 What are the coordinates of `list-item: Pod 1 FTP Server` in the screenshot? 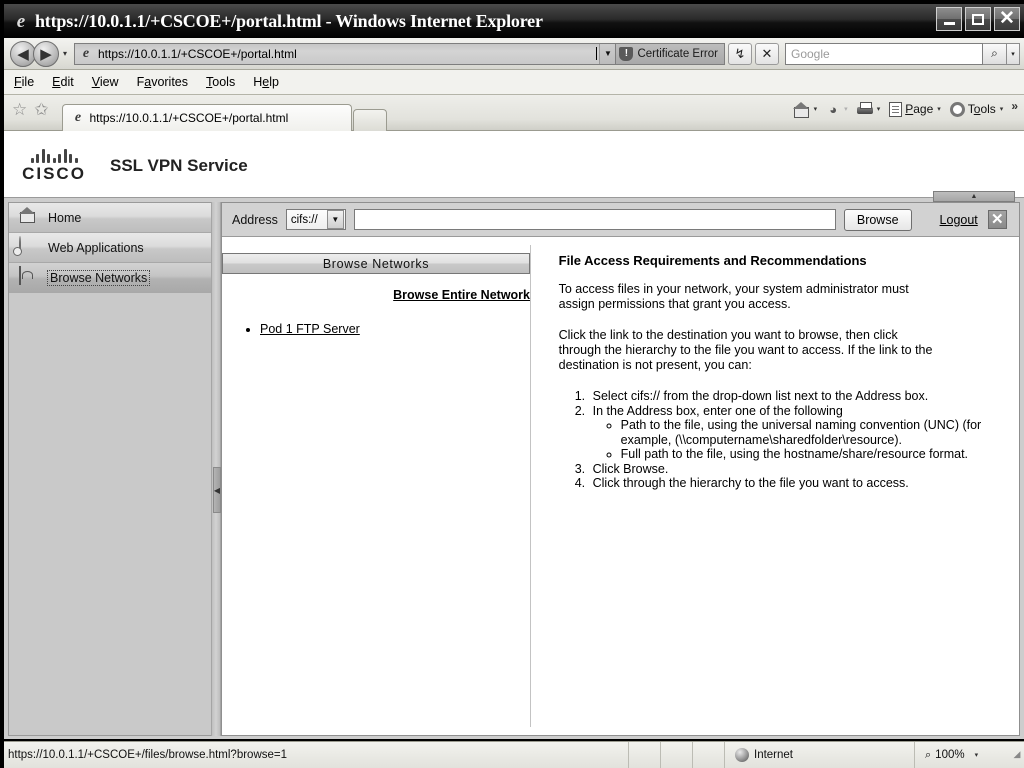 It's located at (395, 329).